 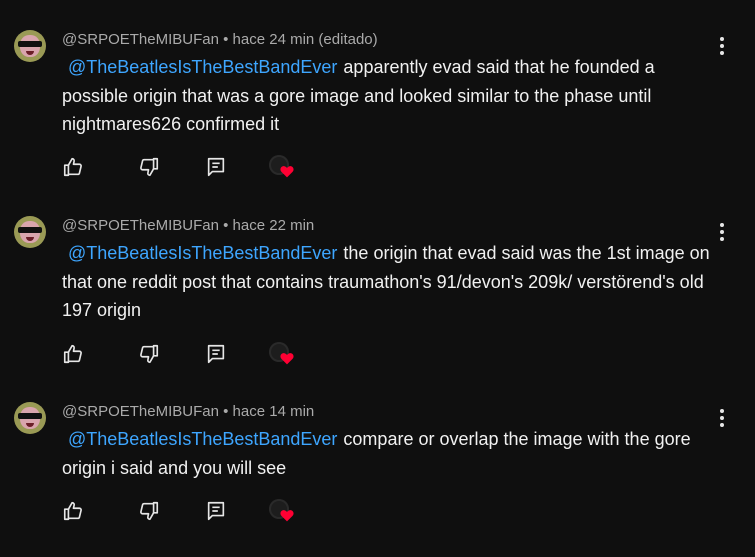 I want to click on comment-meta: @SRPOETheMIBUFan • hace 14 min, so click(x=188, y=411).